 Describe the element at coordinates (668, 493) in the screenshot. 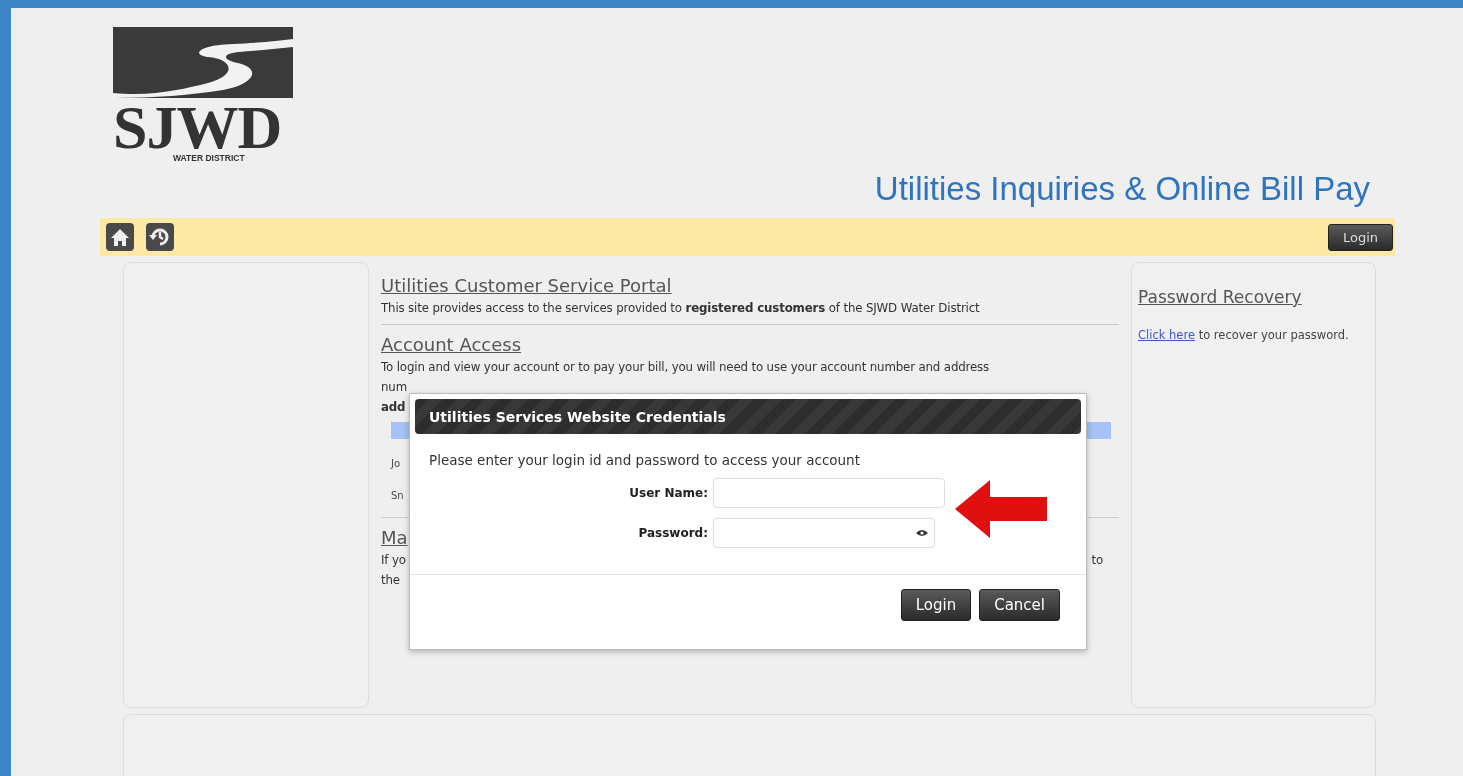

I see `field-label: User Name:` at that location.